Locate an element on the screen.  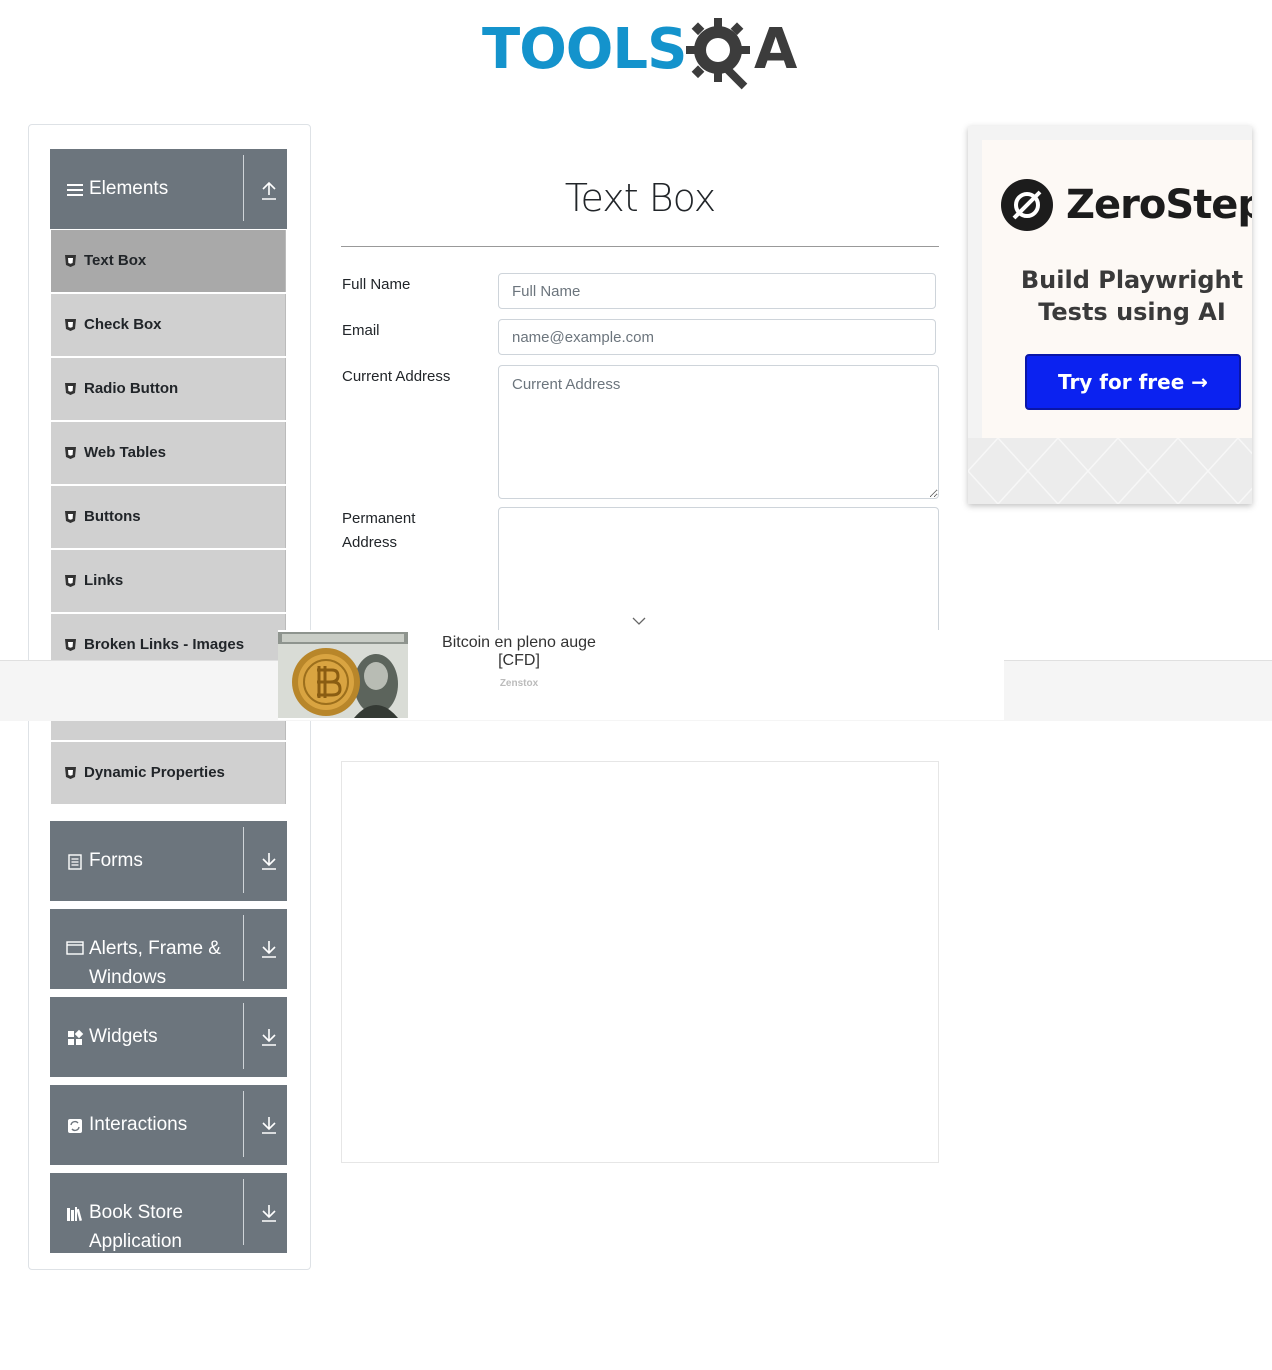
bitcoin-ad-title: Bitcoin en pleno auge [CFD] is located at coordinates (519, 652).